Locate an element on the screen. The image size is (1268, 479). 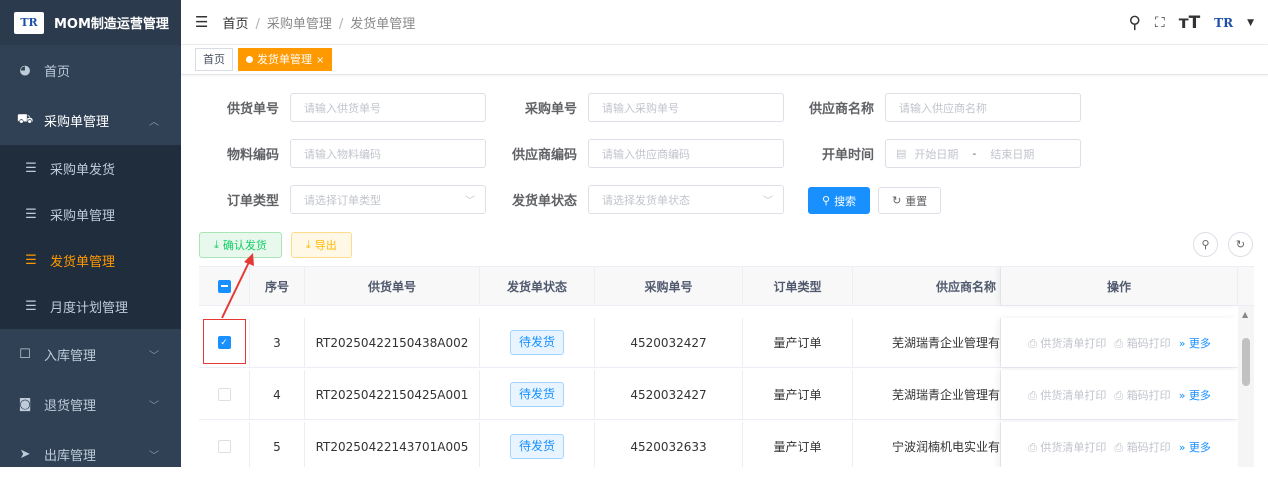
order-type-select: 请选择订单类型 ﹀ is located at coordinates (388, 199).